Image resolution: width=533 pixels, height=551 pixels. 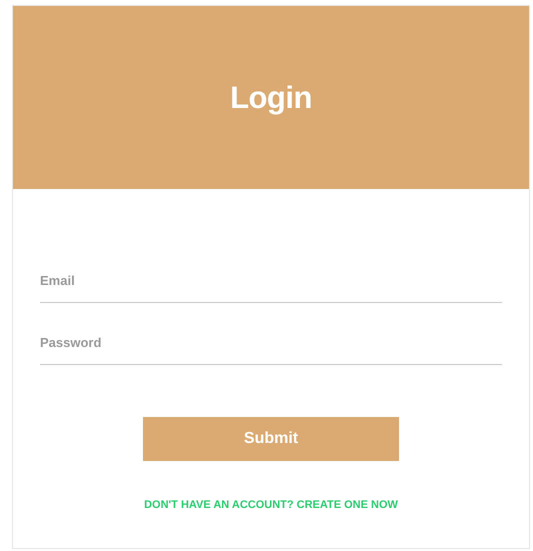 I want to click on submit-button: Submit, so click(x=271, y=439).